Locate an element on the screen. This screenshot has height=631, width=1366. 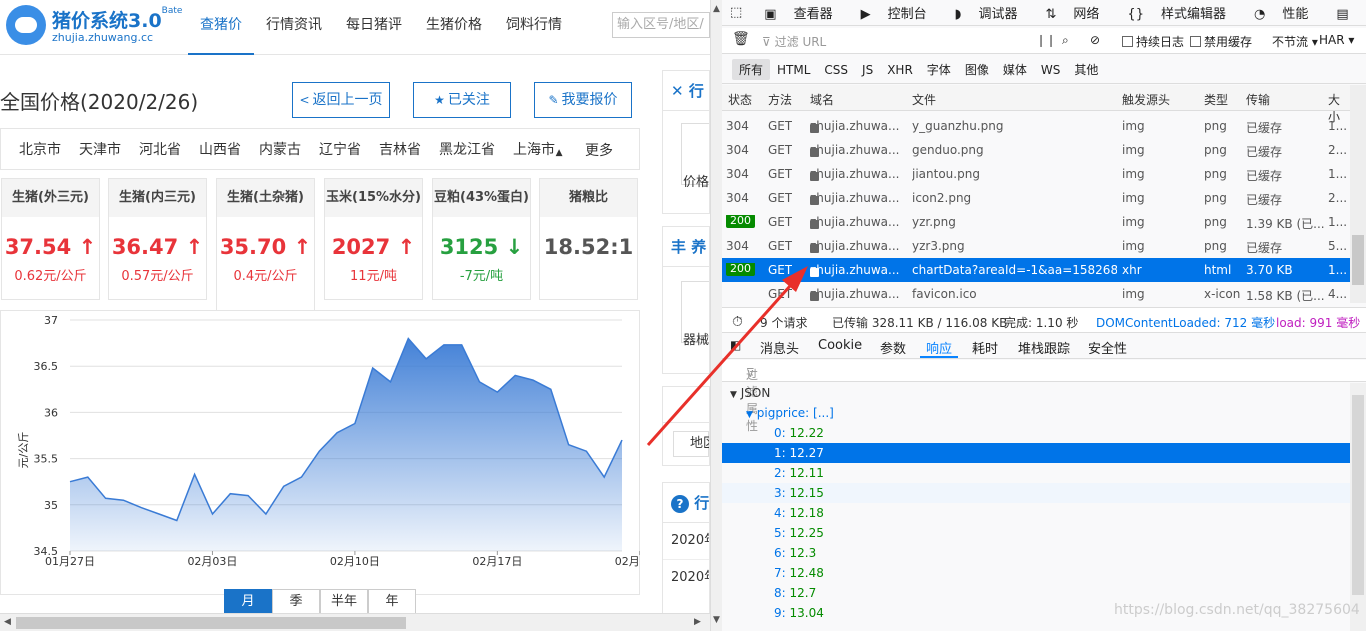
json-array-node: ▼ pigprice: [...] is located at coordinates (1036, 413).